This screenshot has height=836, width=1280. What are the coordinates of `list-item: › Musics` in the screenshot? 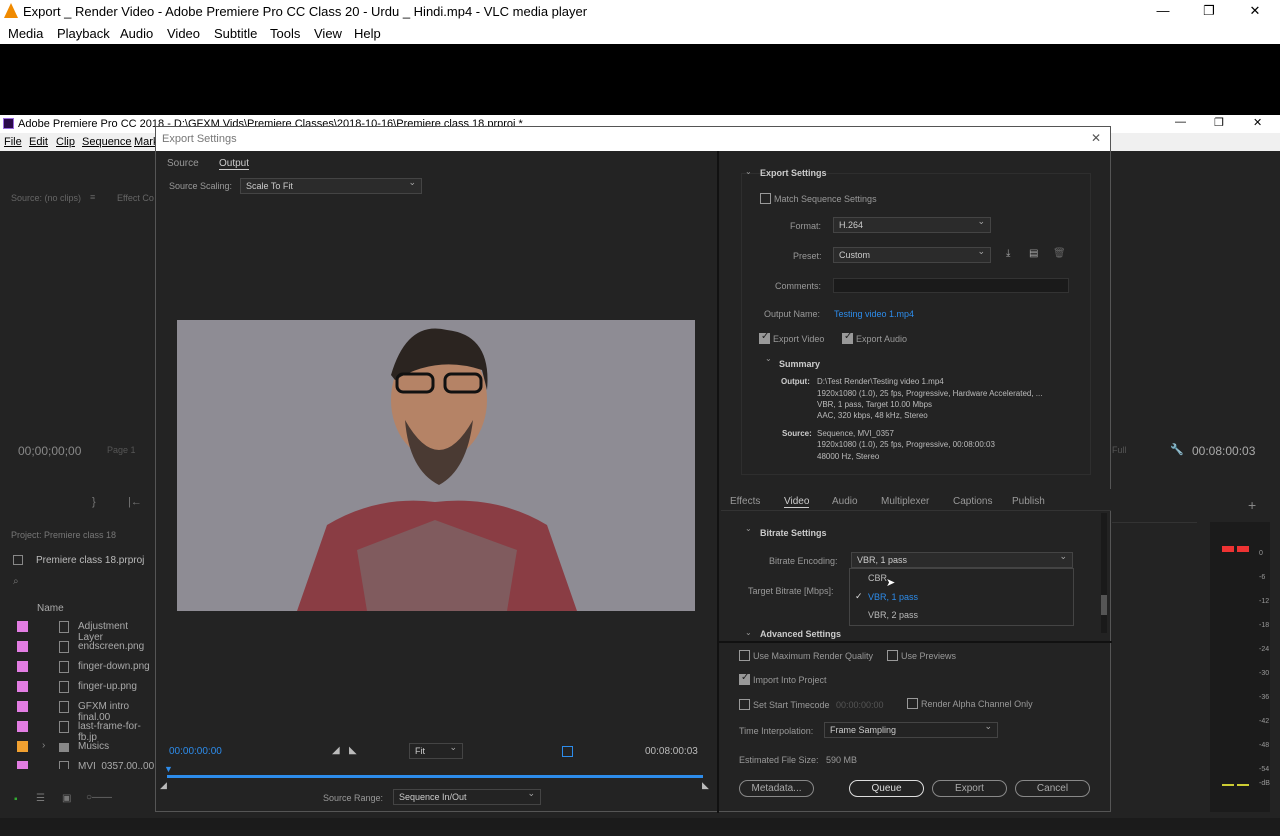 It's located at (77, 747).